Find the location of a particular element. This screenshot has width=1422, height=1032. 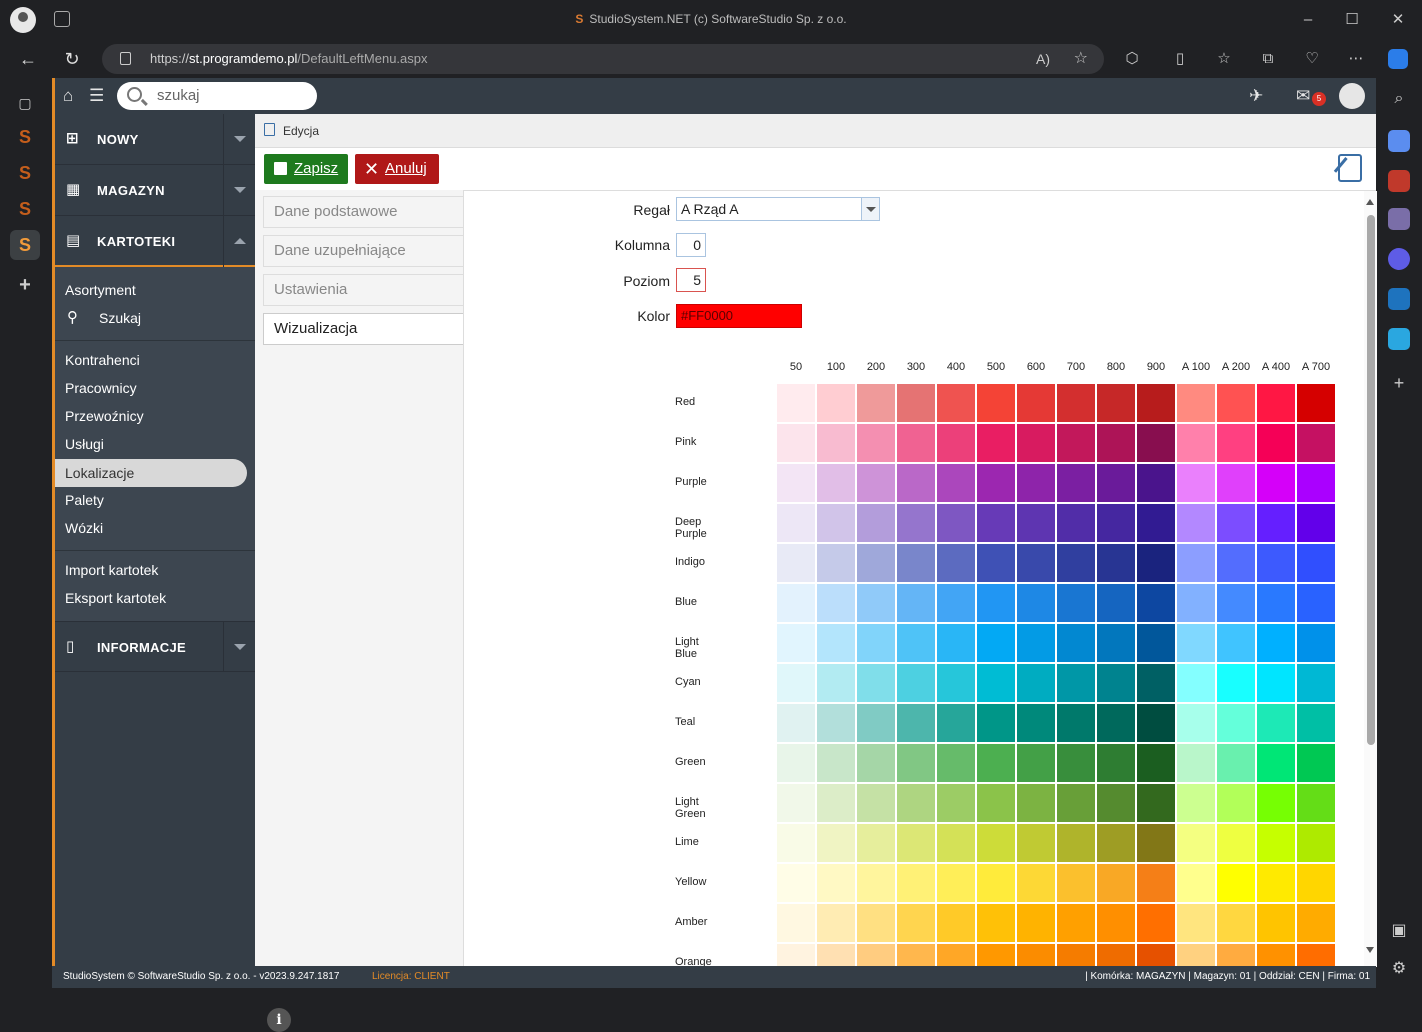

menu-nowy: ⊞ NOWY is located at coordinates (155, 139).